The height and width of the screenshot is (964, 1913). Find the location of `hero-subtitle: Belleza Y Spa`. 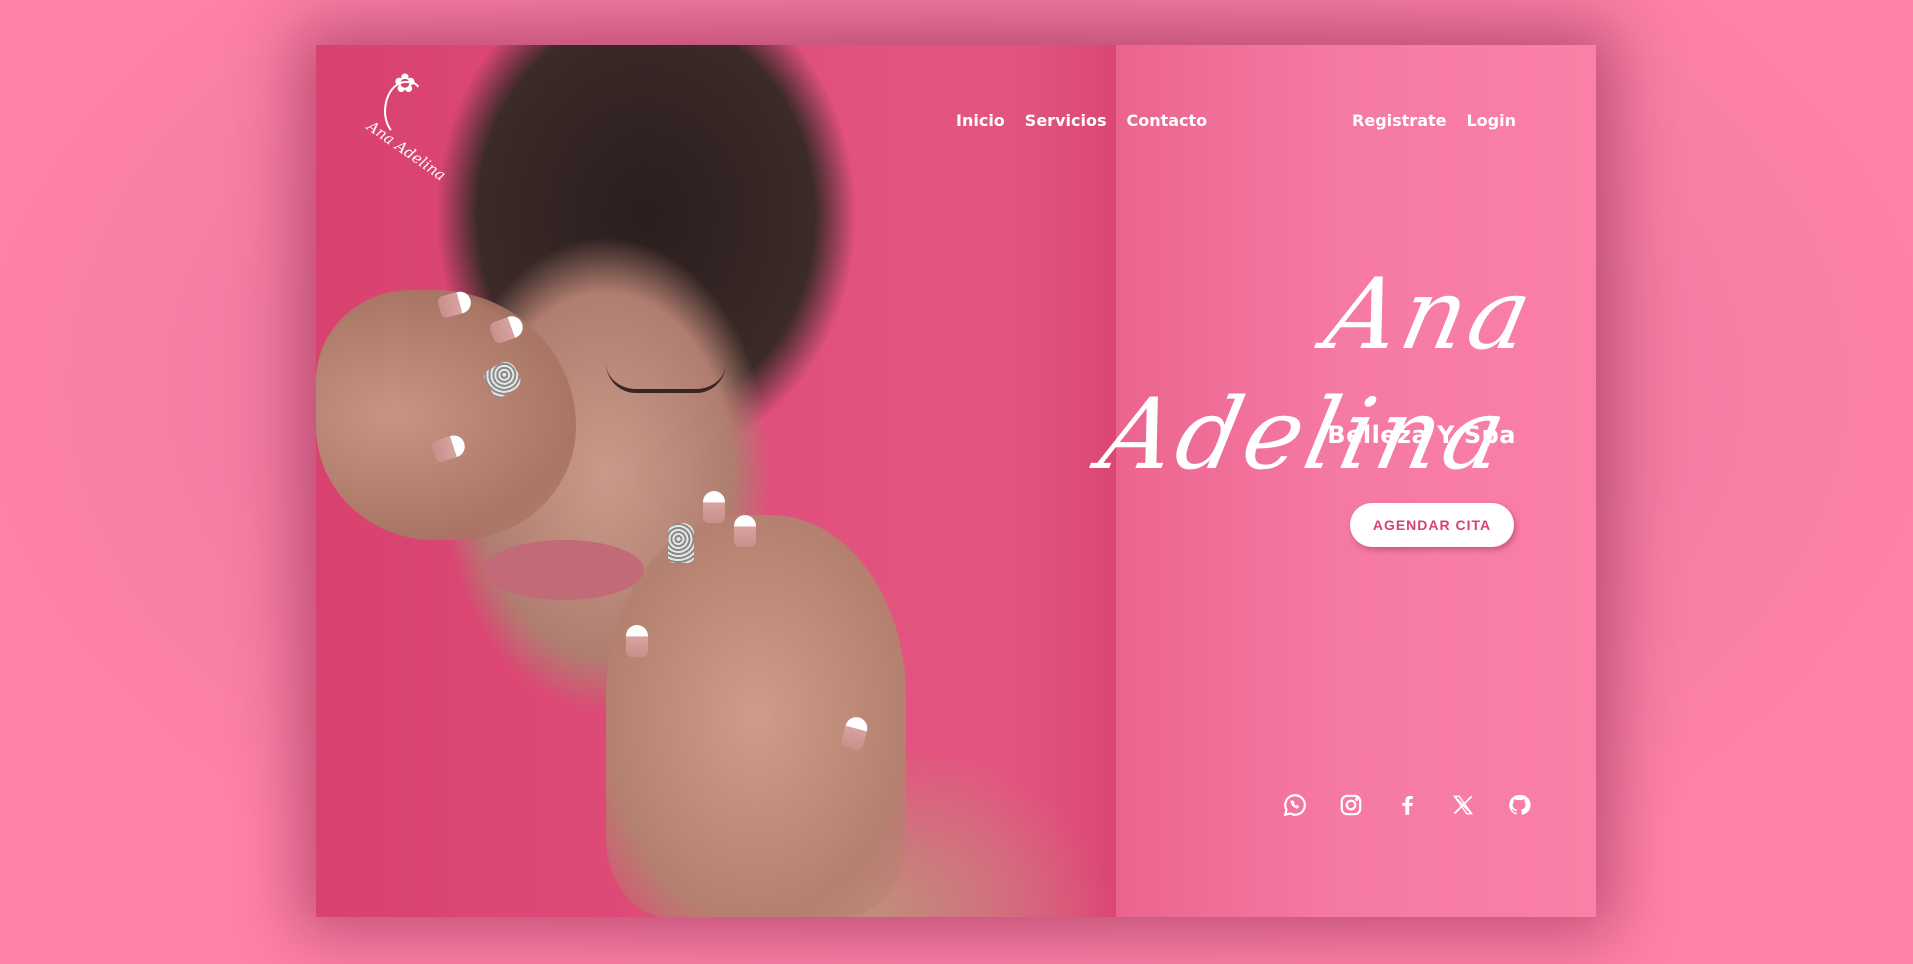

hero-subtitle: Belleza Y Spa is located at coordinates (1421, 435).